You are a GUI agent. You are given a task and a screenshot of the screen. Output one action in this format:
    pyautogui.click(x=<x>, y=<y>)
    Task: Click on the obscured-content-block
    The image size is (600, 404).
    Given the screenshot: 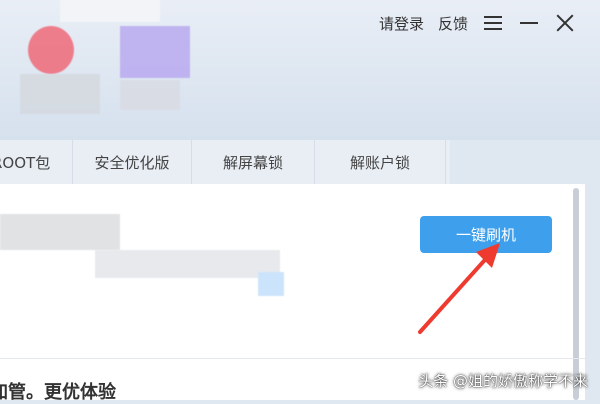 What is the action you would take?
    pyautogui.click(x=60, y=232)
    